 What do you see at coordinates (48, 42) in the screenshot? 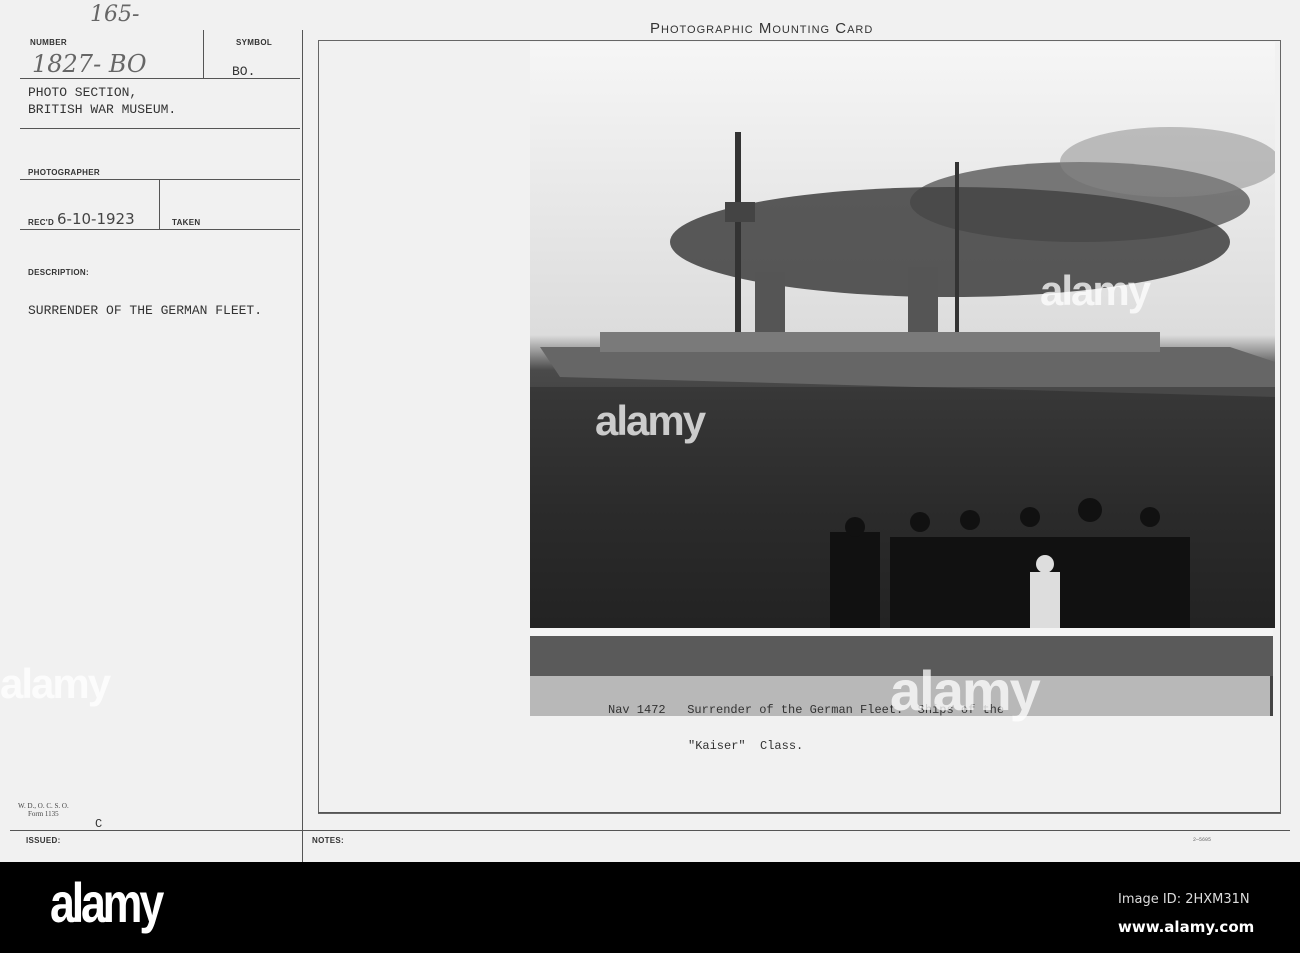
I see `number-label: NUMBER` at bounding box center [48, 42].